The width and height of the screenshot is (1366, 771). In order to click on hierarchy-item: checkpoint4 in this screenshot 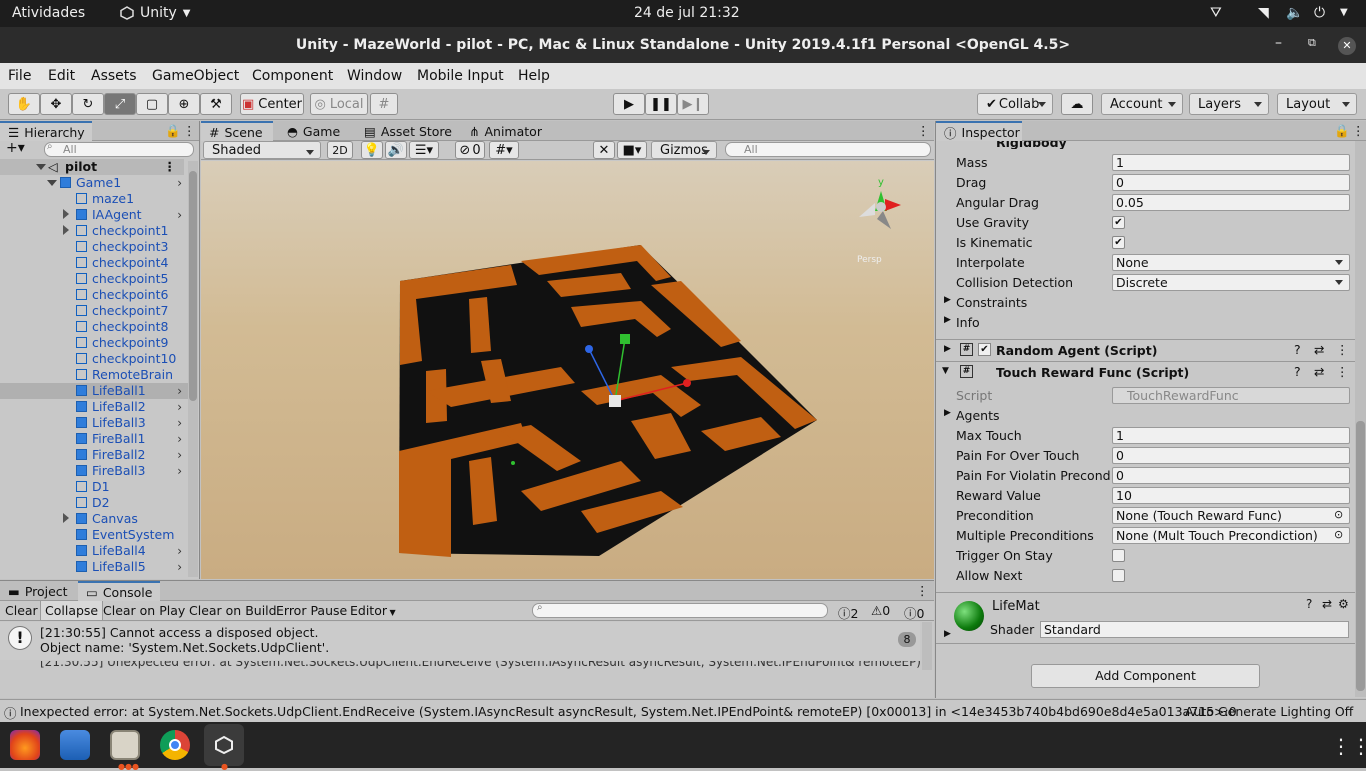, I will do `click(94, 263)`.